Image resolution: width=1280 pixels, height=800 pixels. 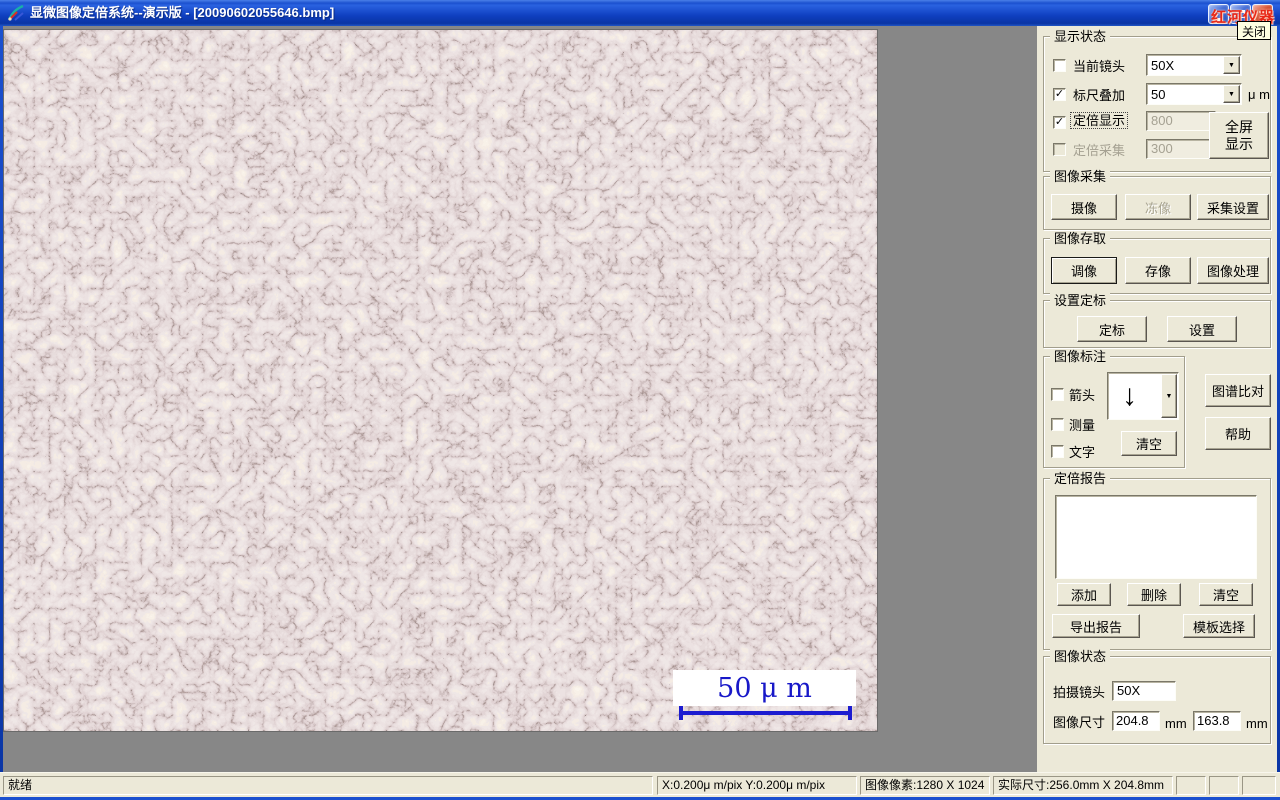 I want to click on close-tooltip: 关闭, so click(x=1254, y=30).